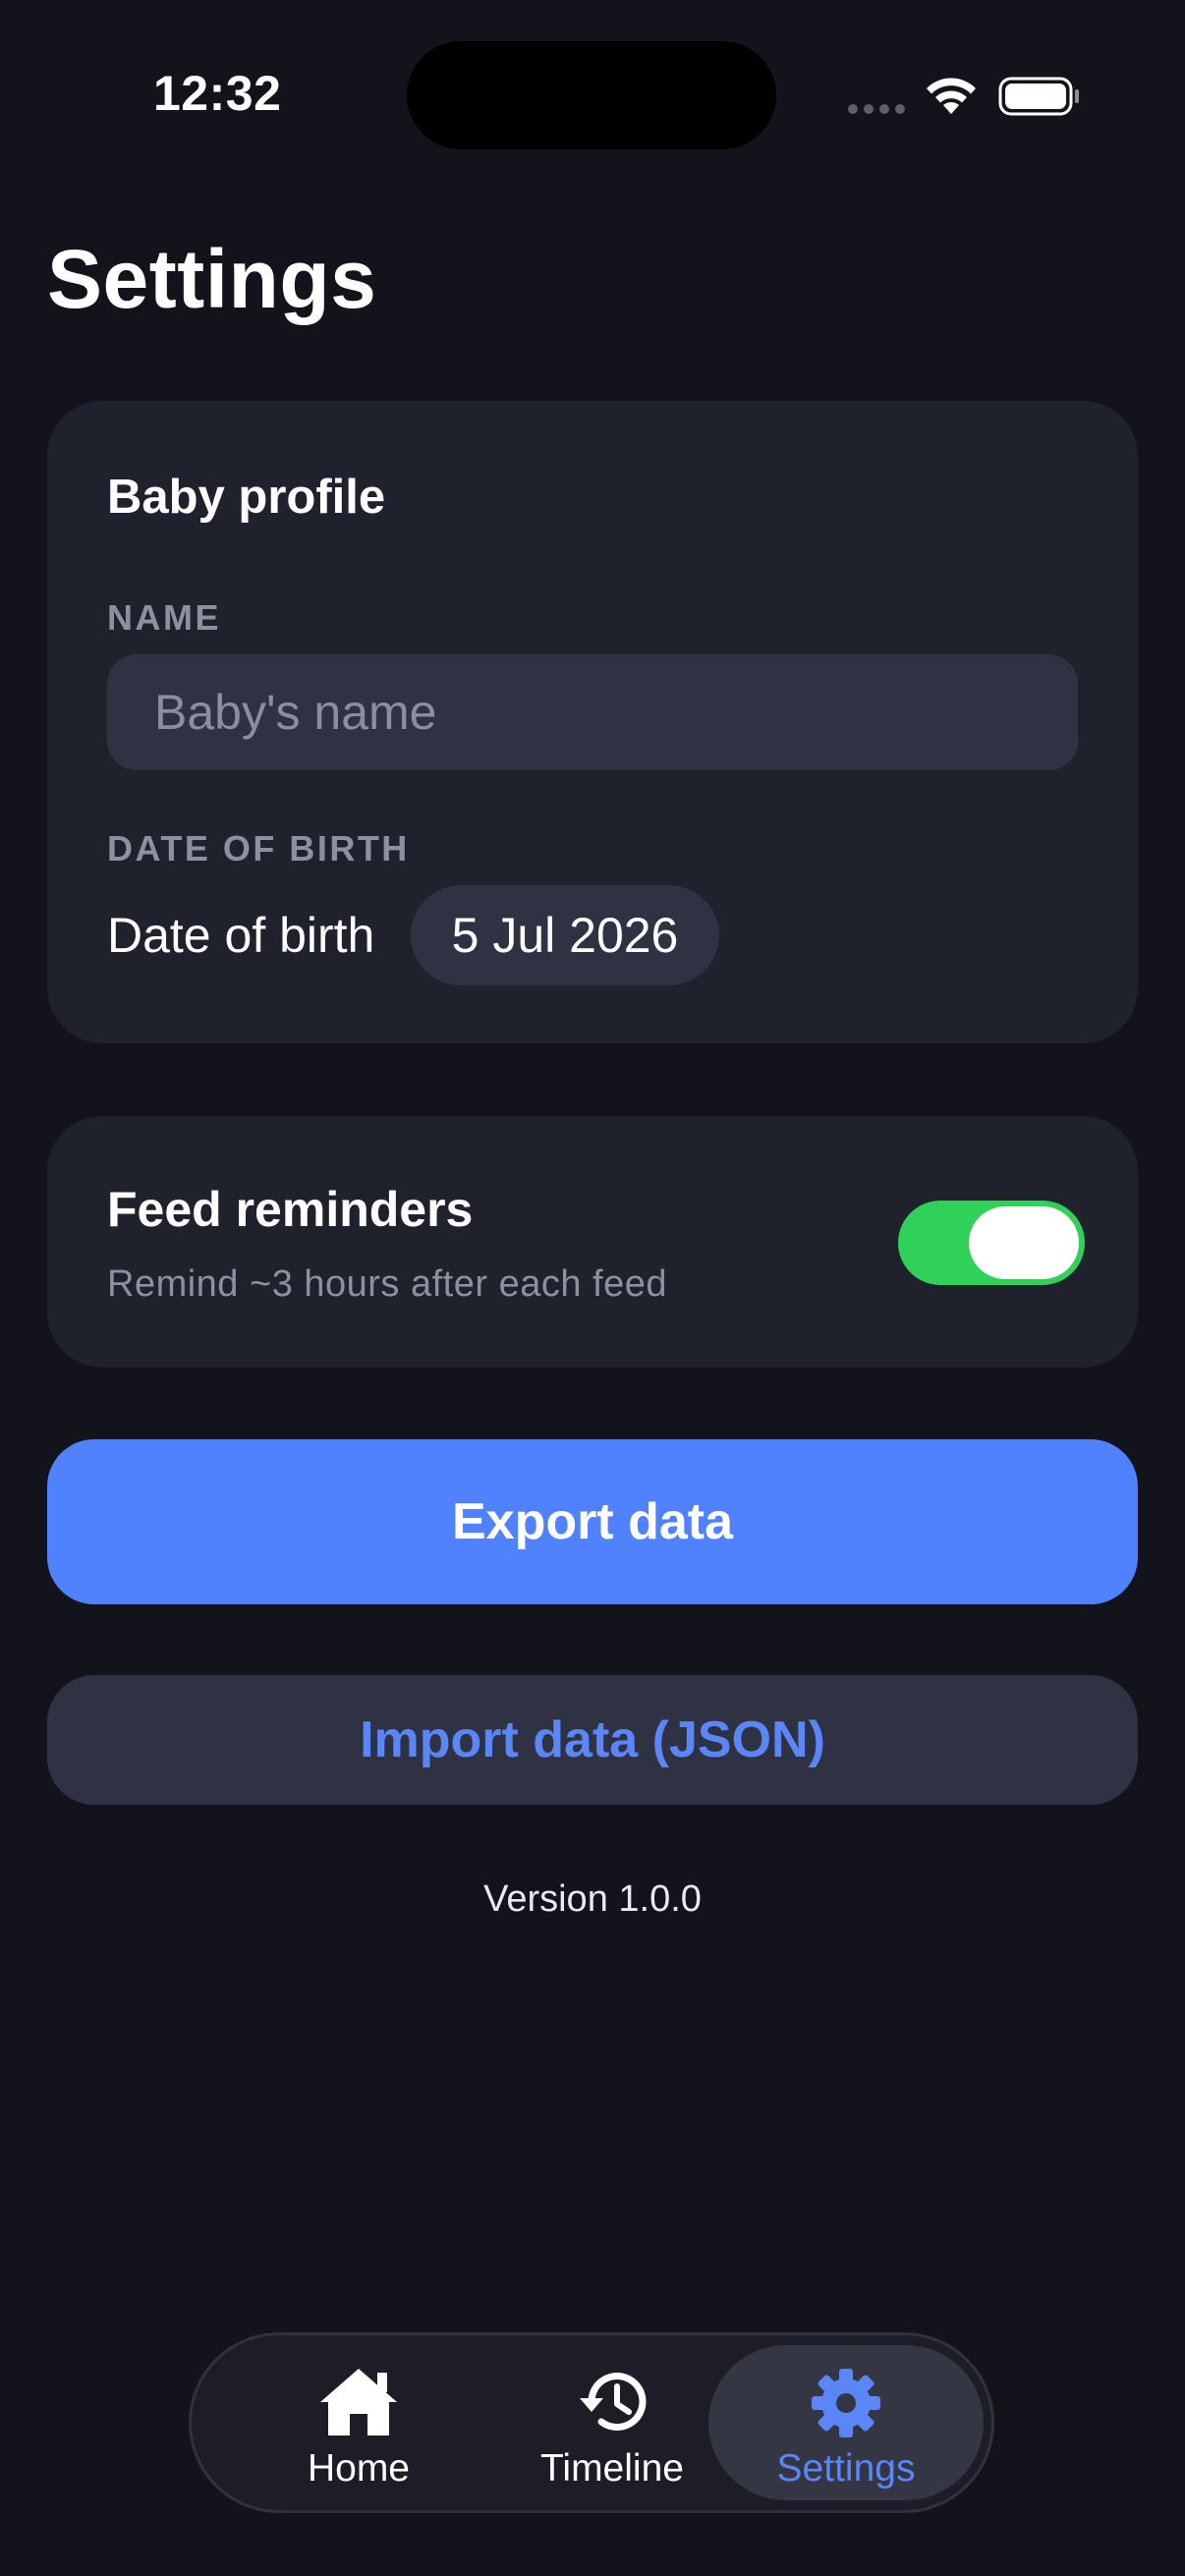  I want to click on feed-reminders-toggle, so click(992, 1243).